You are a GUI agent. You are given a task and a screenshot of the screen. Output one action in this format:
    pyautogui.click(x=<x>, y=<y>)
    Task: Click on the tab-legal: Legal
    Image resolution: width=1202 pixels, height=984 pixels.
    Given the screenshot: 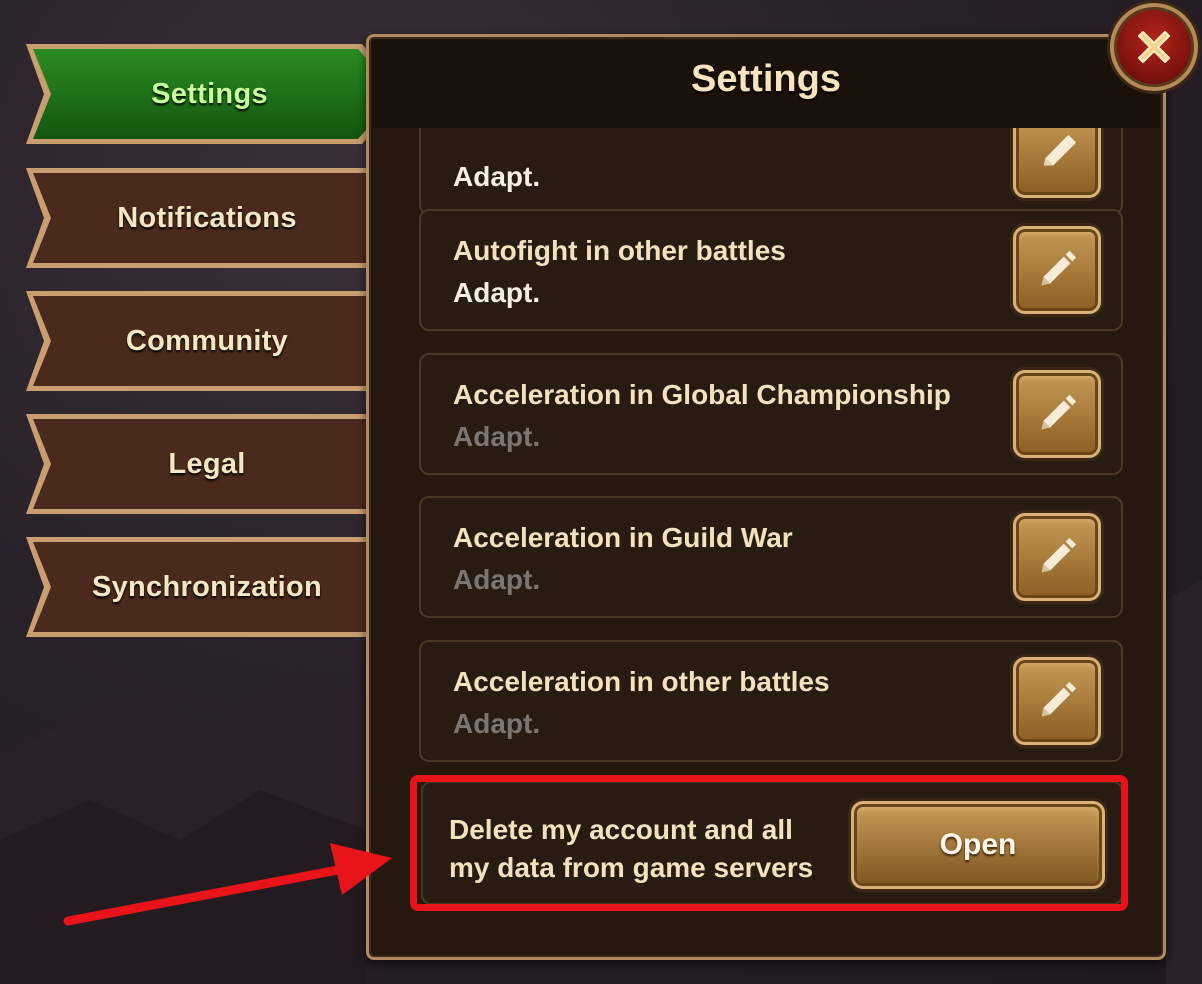 What is the action you would take?
    pyautogui.click(x=209, y=464)
    